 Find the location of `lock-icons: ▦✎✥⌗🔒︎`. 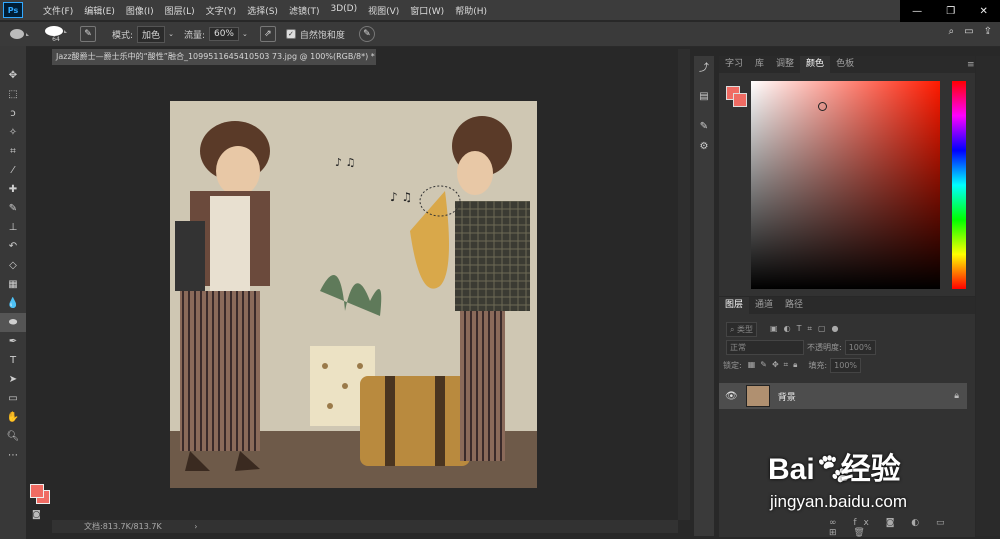

lock-icons: ▦✎✥⌗🔒︎ is located at coordinates (775, 365).